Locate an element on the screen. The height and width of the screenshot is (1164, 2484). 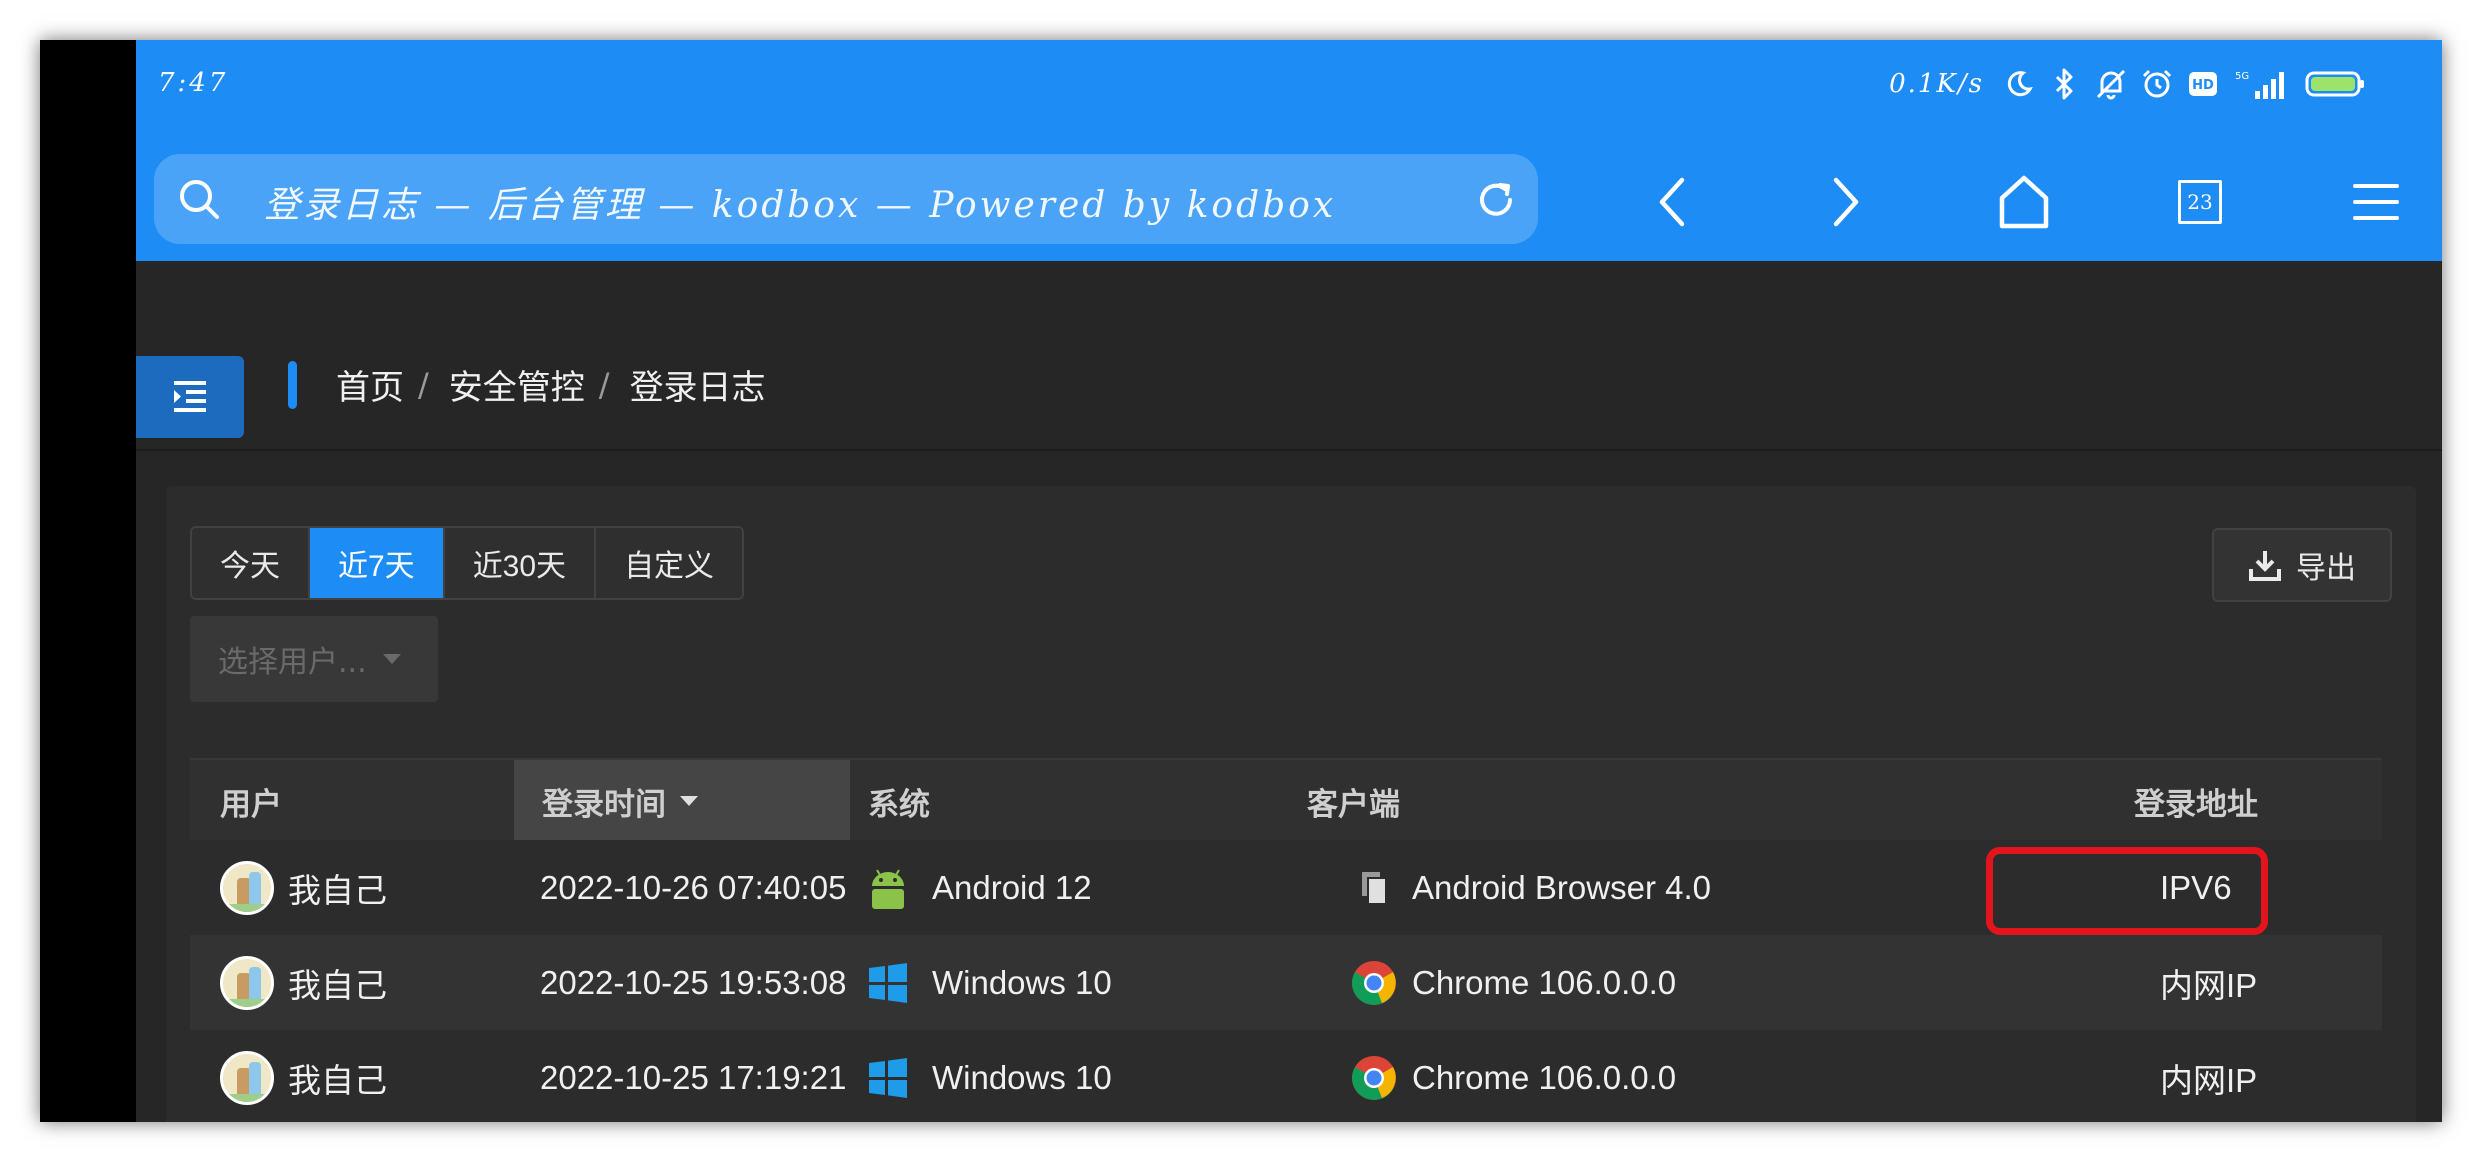
export-button: 导出 is located at coordinates (2302, 565).